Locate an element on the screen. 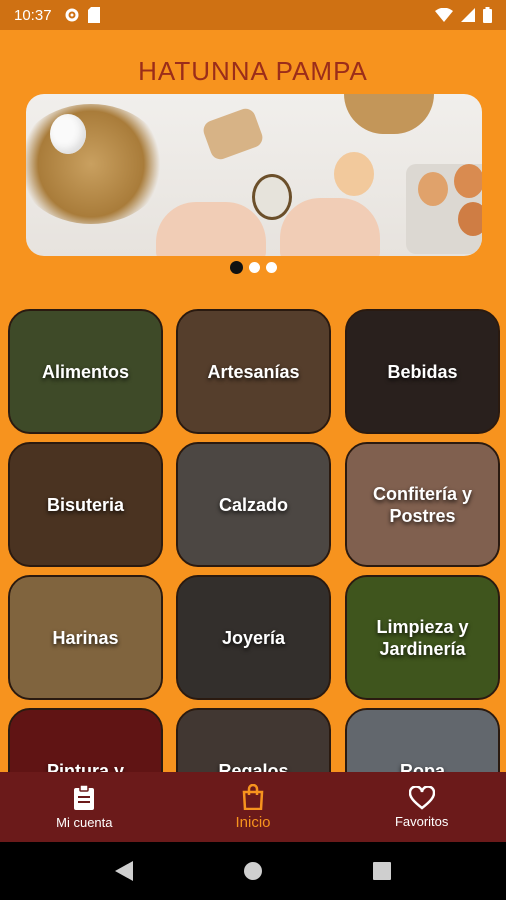 The width and height of the screenshot is (506, 900). nav-label: Favoritos is located at coordinates (421, 821).